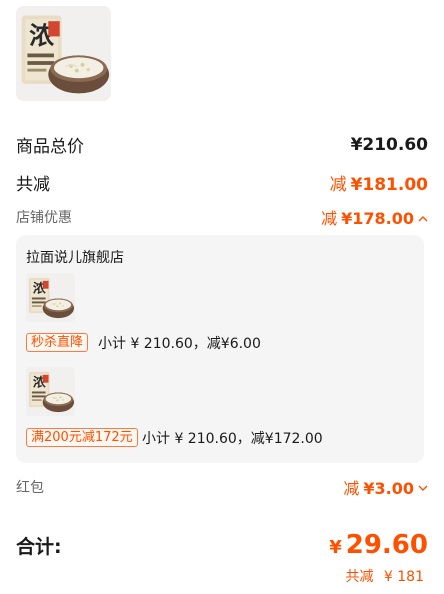 Image resolution: width=444 pixels, height=594 pixels. I want to click on goods-total-row: 商品总价 ¥210.60, so click(222, 145).